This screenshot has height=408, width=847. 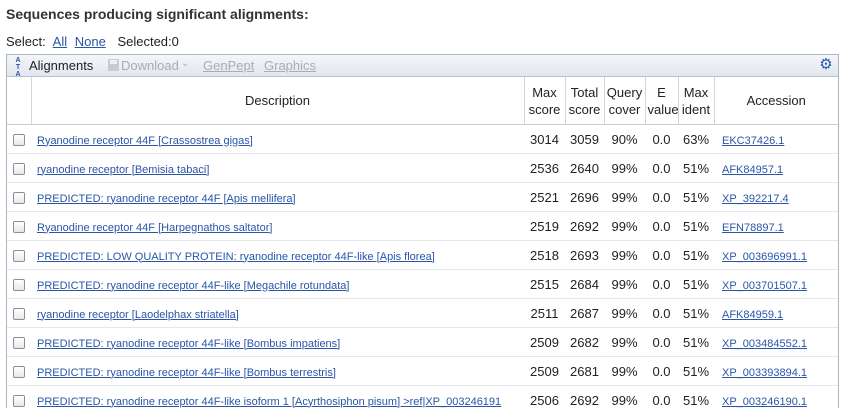 What do you see at coordinates (752, 315) in the screenshot?
I see `accession-link: AFK84959.1` at bounding box center [752, 315].